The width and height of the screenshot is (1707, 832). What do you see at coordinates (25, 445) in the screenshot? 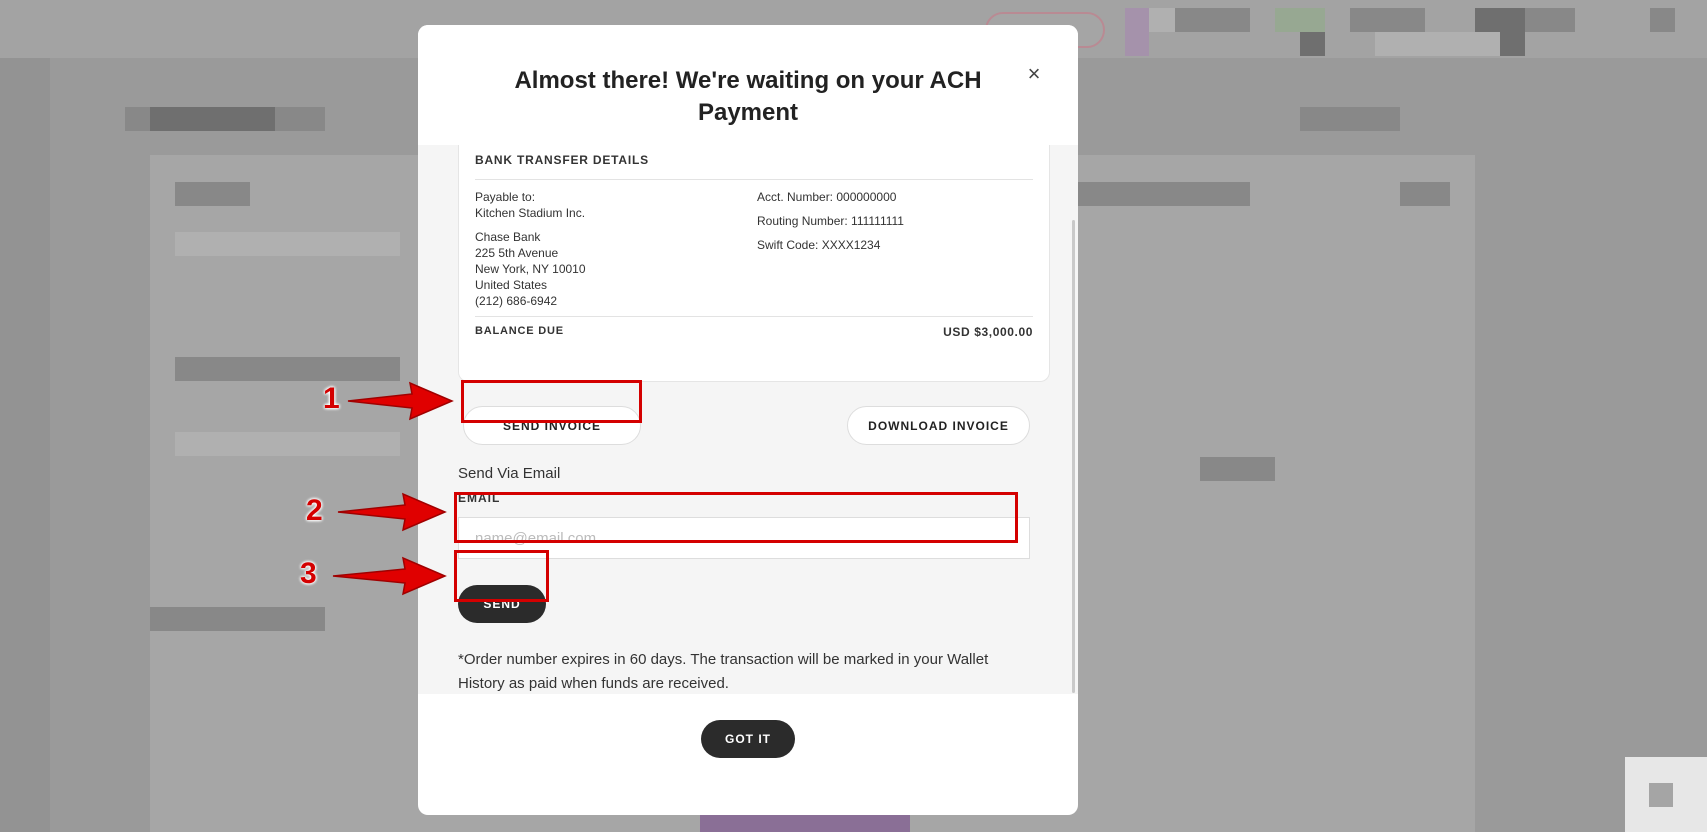
I see `background-left-strip` at bounding box center [25, 445].